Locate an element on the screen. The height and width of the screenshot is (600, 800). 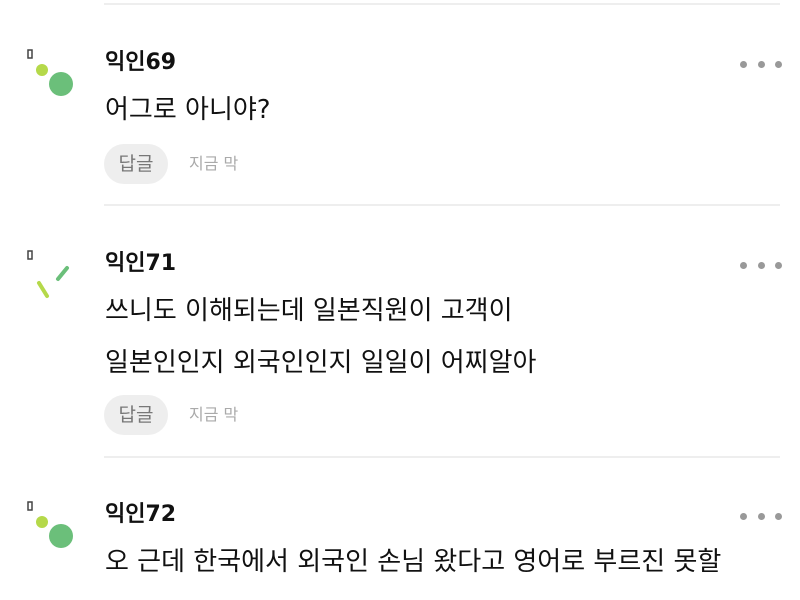
comment-text-line: 오 근데 한국에서 외국인 손님 왔다고 영어로 부르진 못할 is located at coordinates (413, 562).